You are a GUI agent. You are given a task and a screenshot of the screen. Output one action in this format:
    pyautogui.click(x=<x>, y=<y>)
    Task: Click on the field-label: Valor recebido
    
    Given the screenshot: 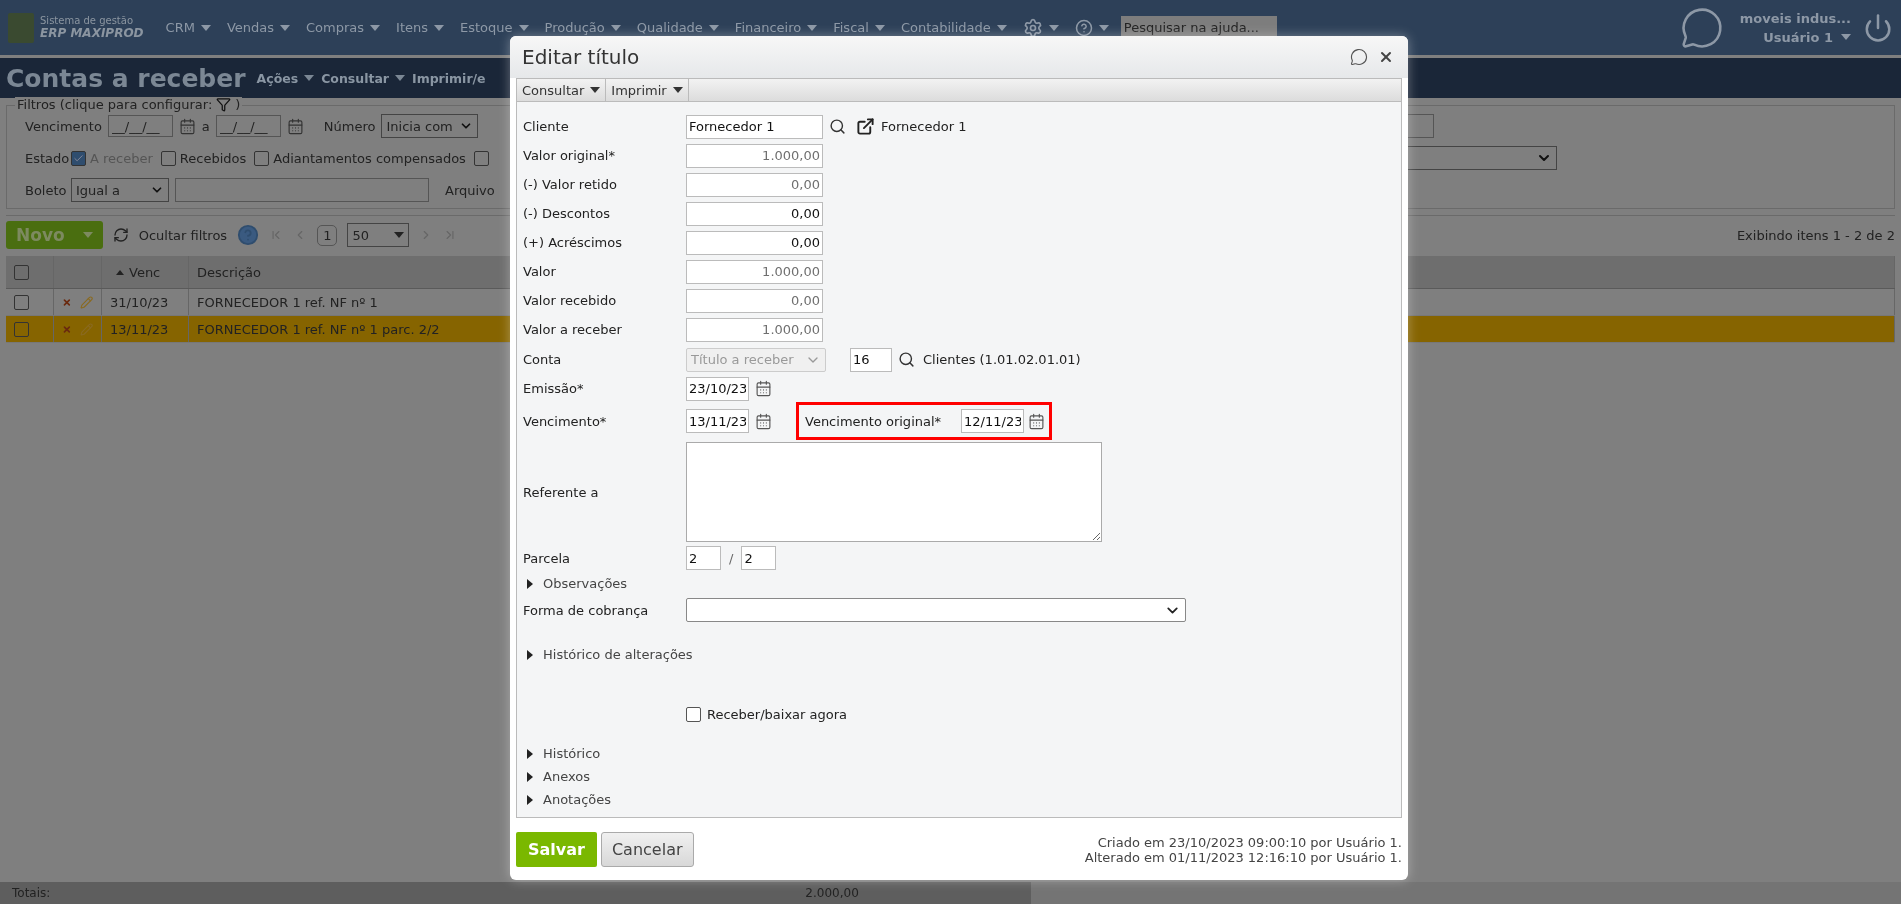 What is the action you would take?
    pyautogui.click(x=570, y=300)
    